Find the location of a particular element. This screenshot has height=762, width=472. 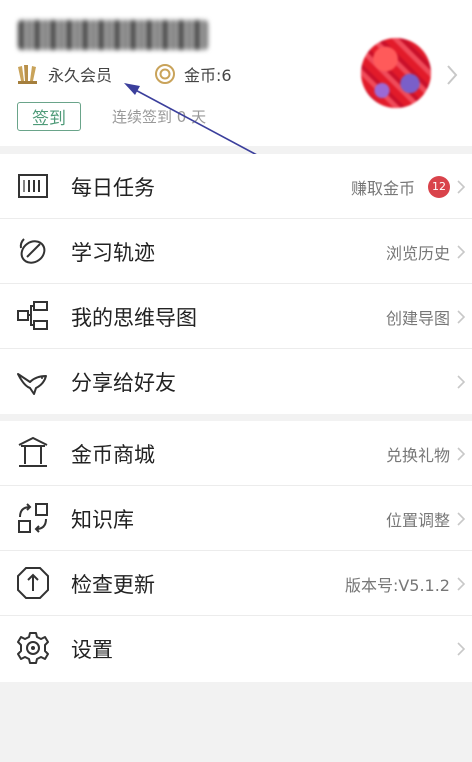

reorder-icon is located at coordinates (33, 518).